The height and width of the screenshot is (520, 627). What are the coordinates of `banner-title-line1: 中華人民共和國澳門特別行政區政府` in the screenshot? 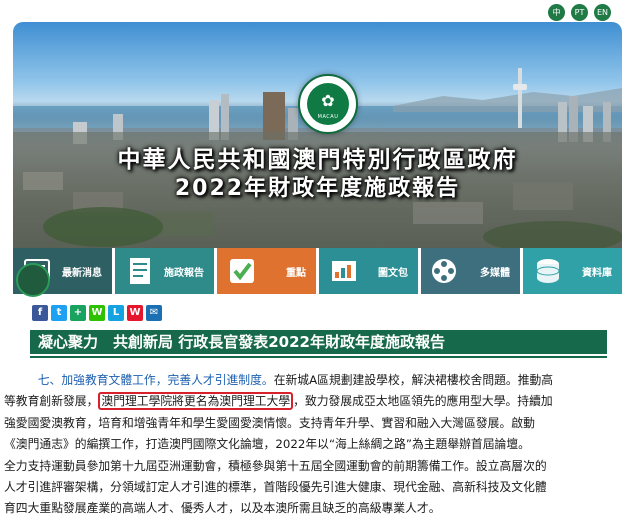 It's located at (317, 160).